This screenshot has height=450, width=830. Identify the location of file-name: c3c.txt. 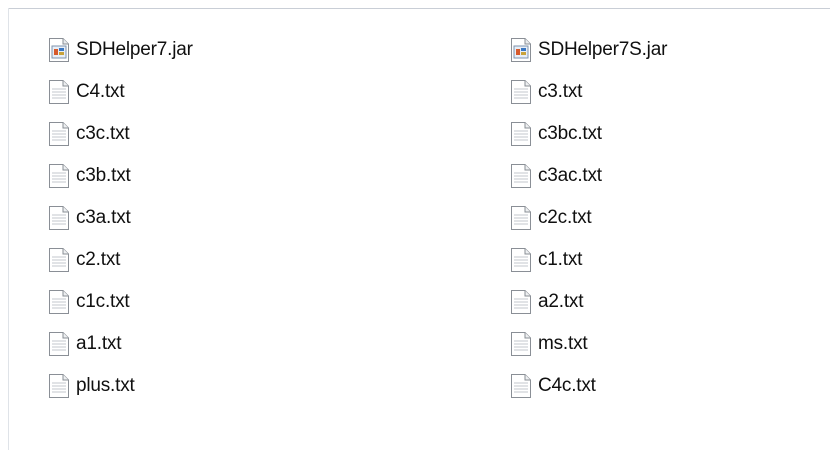
(103, 133).